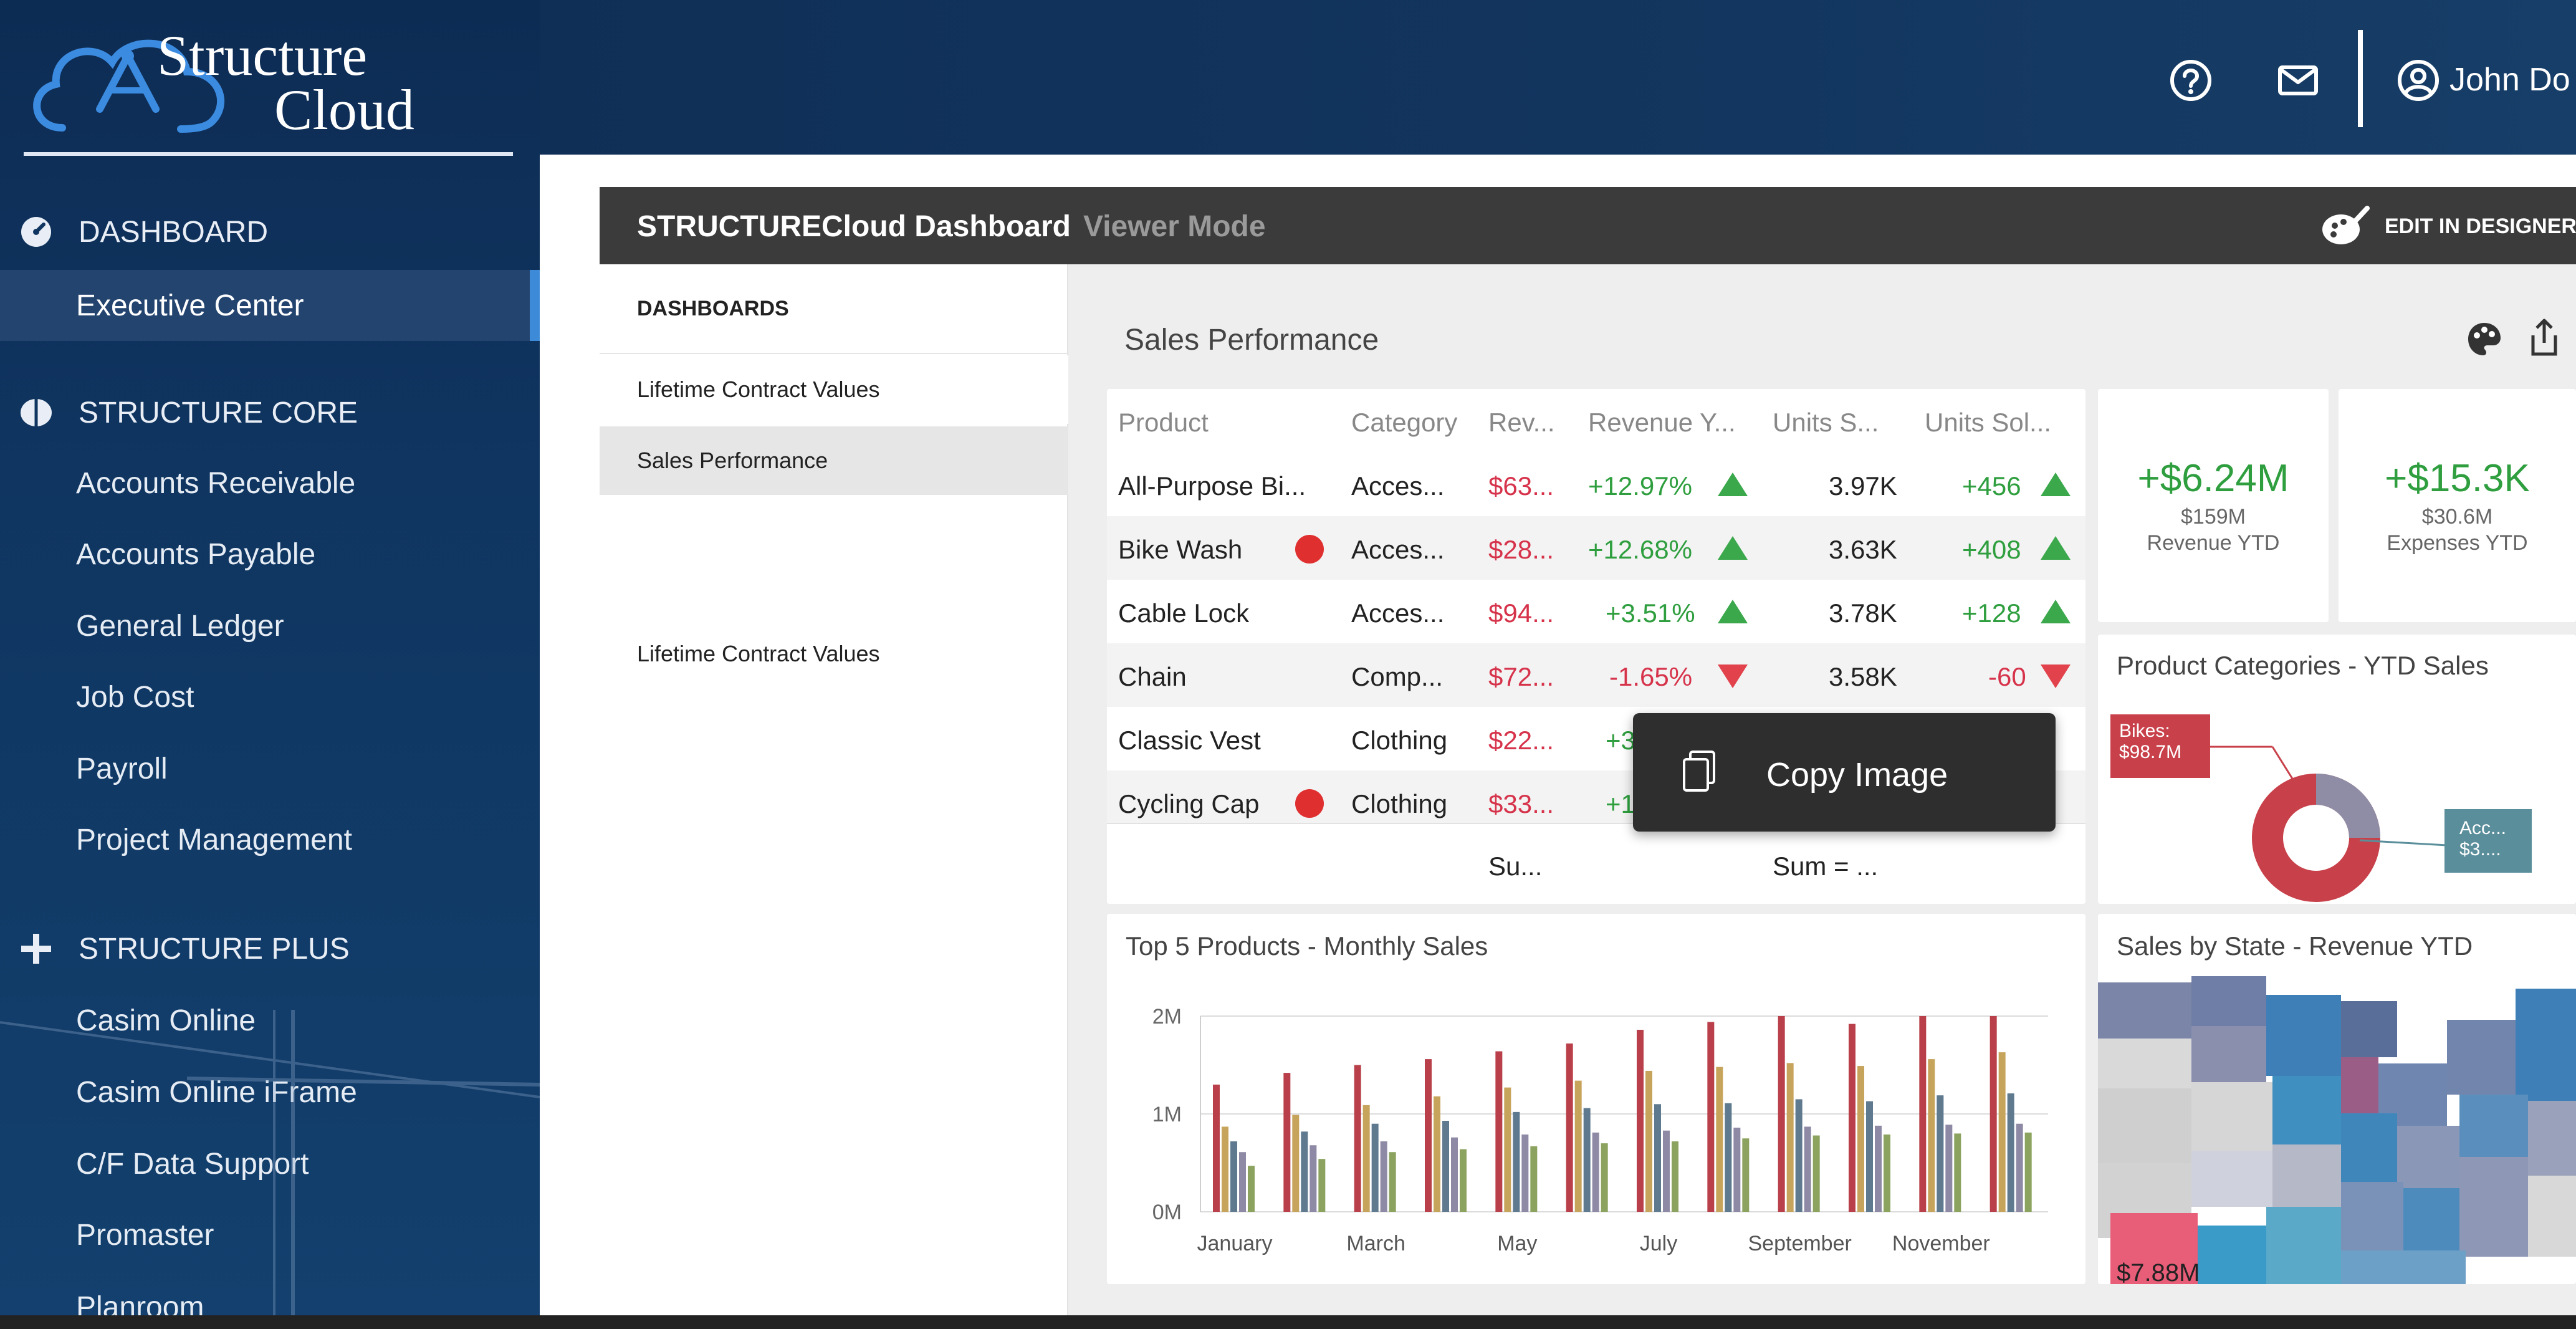 Image resolution: width=2576 pixels, height=1329 pixels. Describe the element at coordinates (270, 625) in the screenshot. I see `sidebar-item-general-ledger: General Ledger` at that location.